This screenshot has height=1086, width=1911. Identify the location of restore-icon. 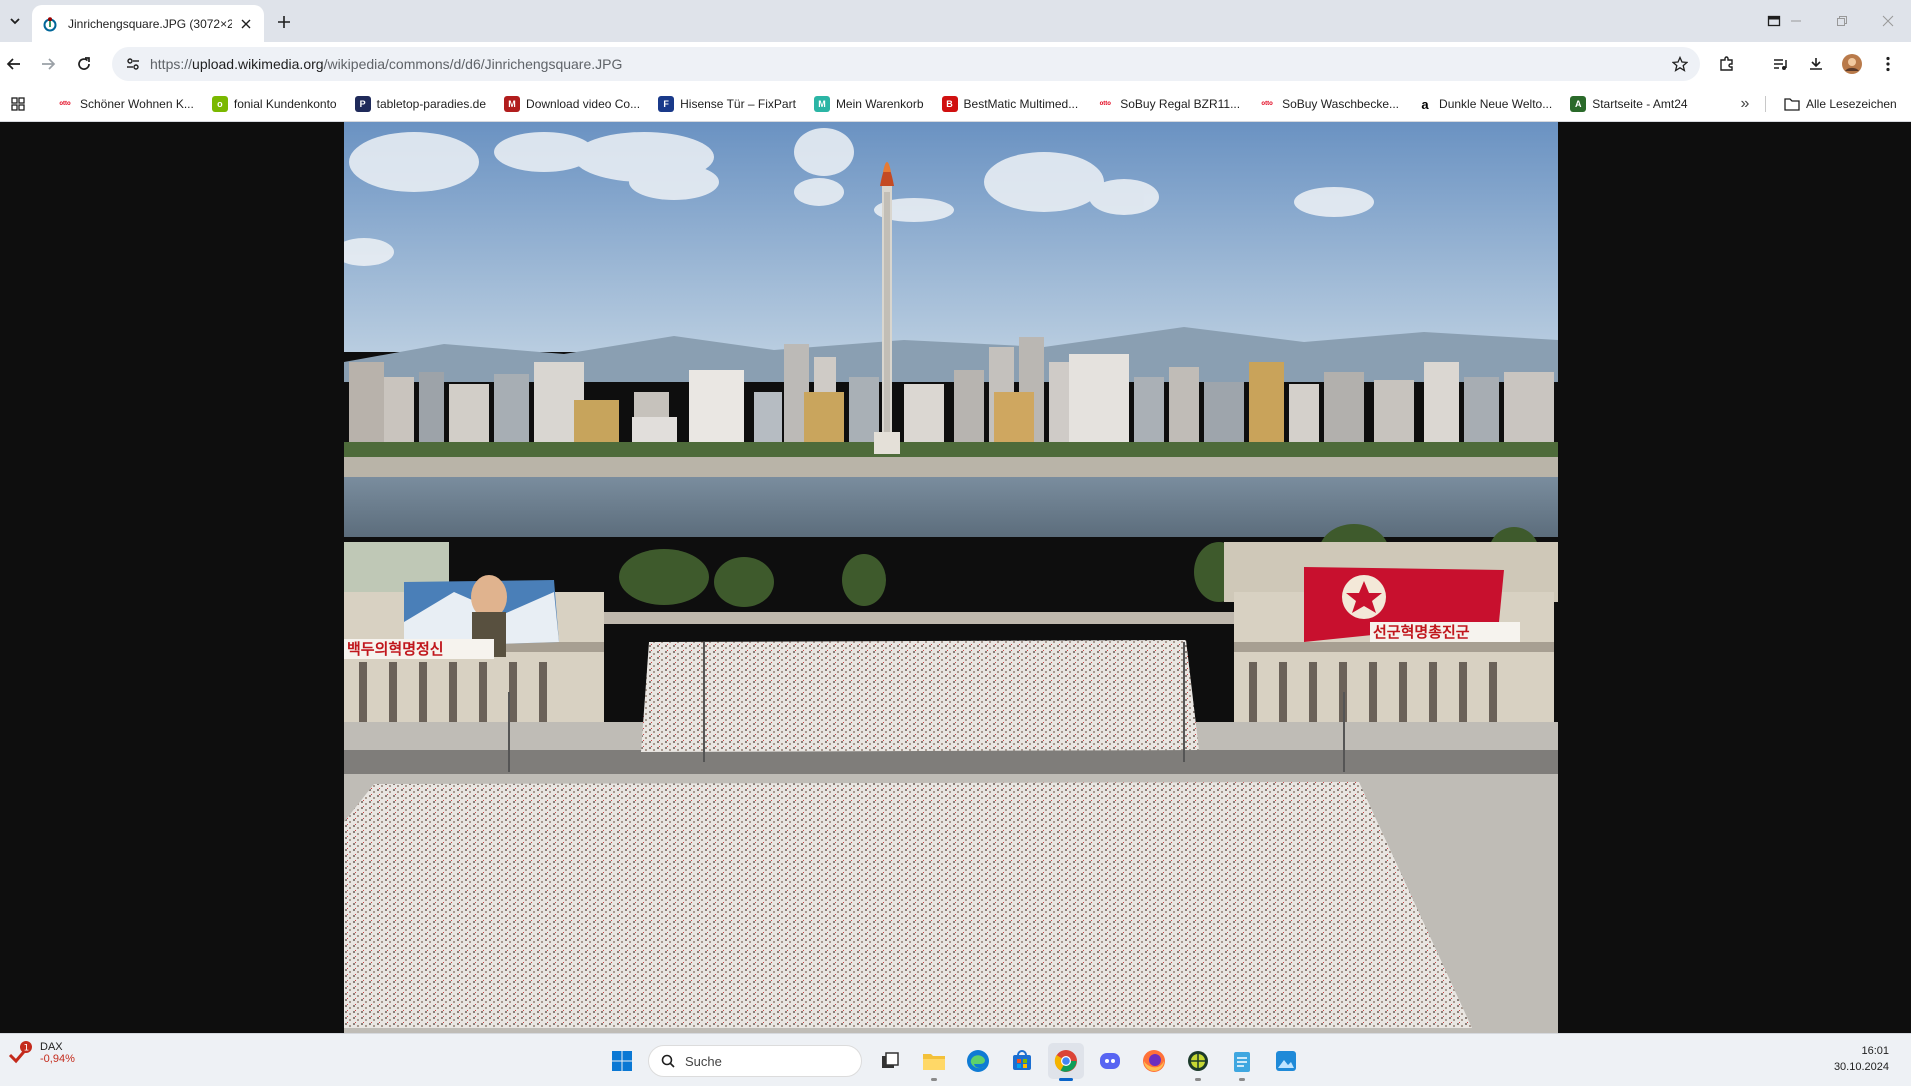
(1842, 21).